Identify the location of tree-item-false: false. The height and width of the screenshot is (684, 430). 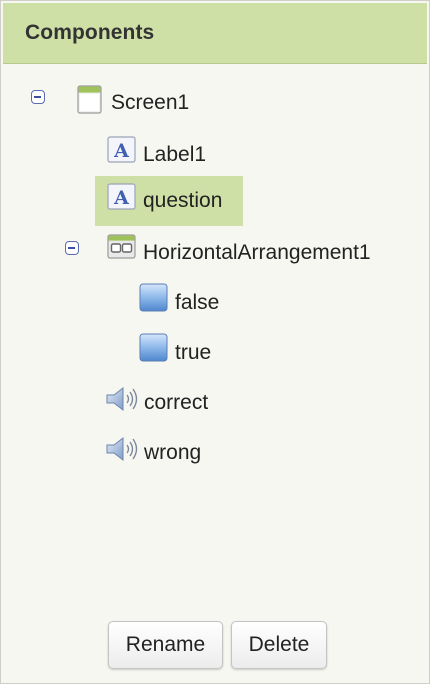
(179, 303).